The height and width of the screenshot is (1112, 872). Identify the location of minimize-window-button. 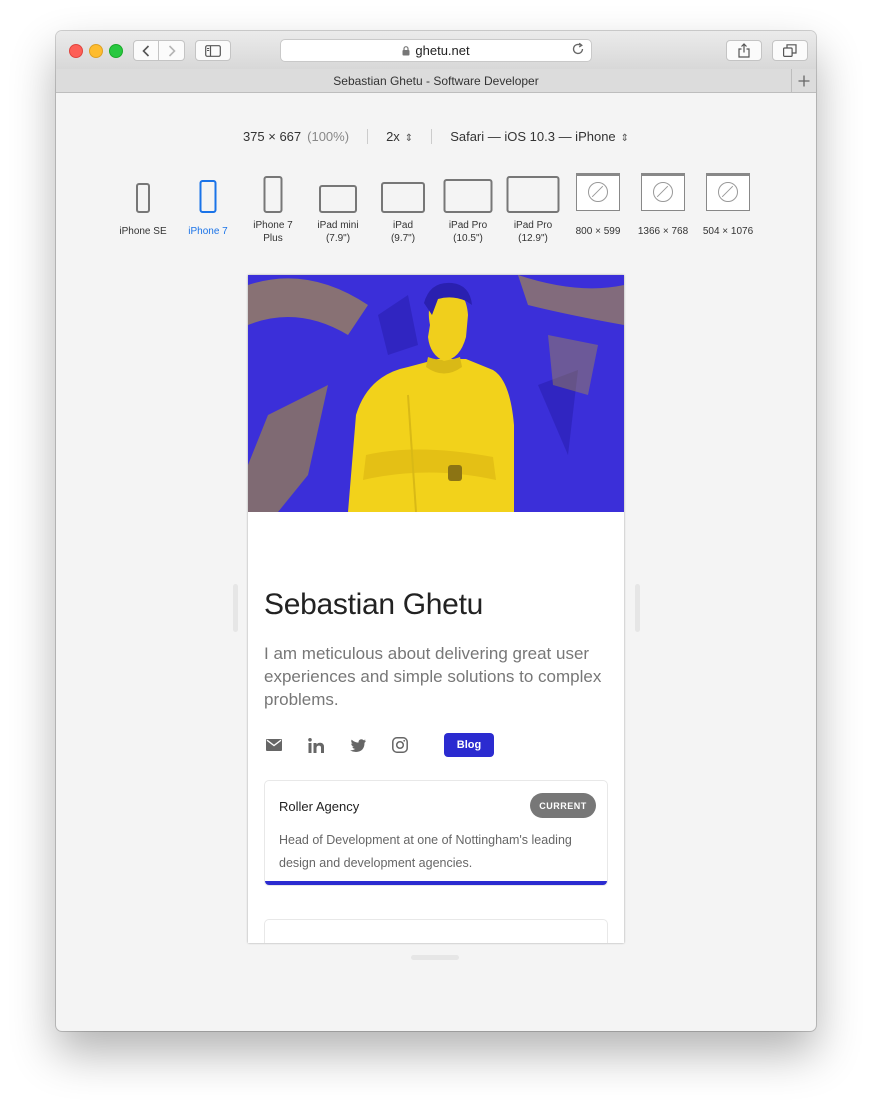
(96, 51).